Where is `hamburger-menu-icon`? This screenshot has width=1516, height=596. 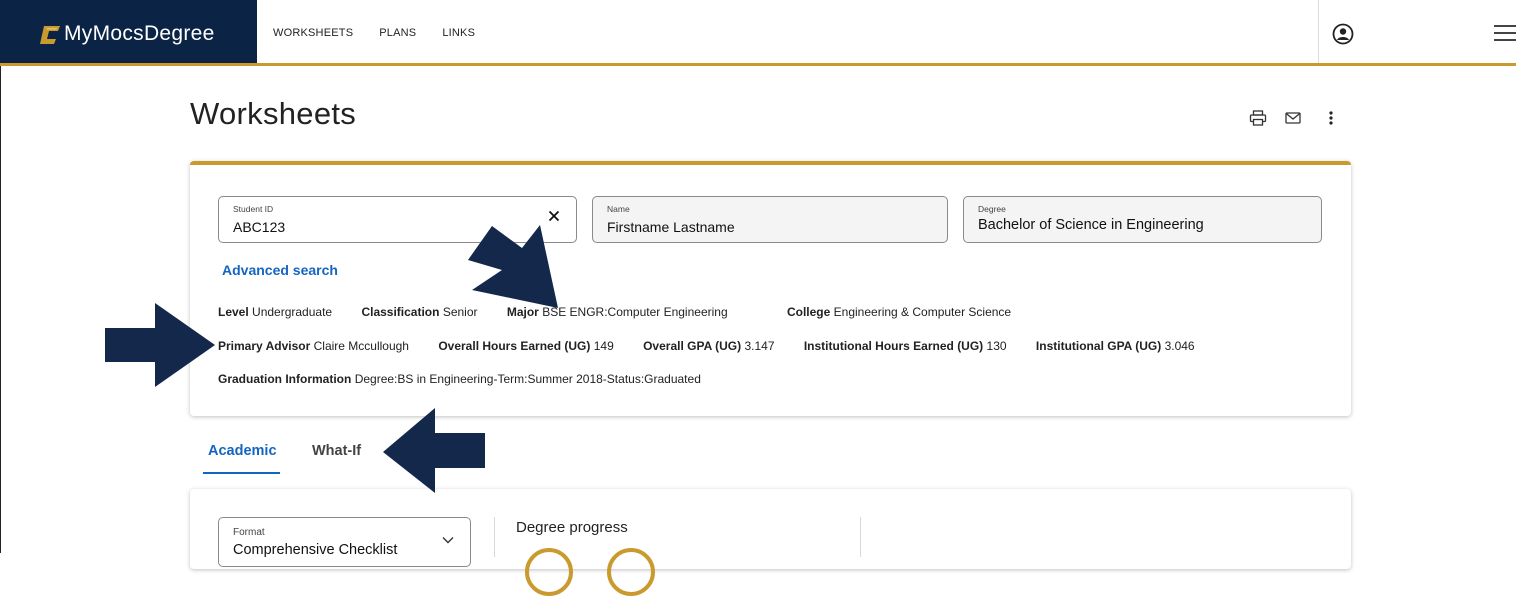
hamburger-menu-icon is located at coordinates (1505, 33).